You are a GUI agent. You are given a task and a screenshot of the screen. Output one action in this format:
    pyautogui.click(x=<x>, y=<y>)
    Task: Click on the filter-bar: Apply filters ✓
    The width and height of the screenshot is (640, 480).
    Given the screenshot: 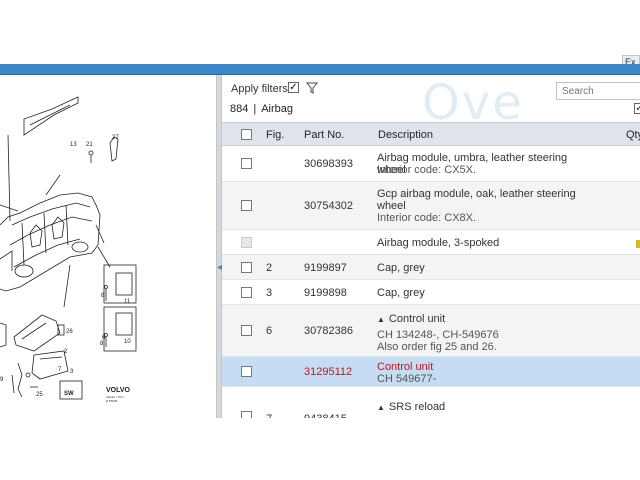 What is the action you would take?
    pyautogui.click(x=431, y=87)
    